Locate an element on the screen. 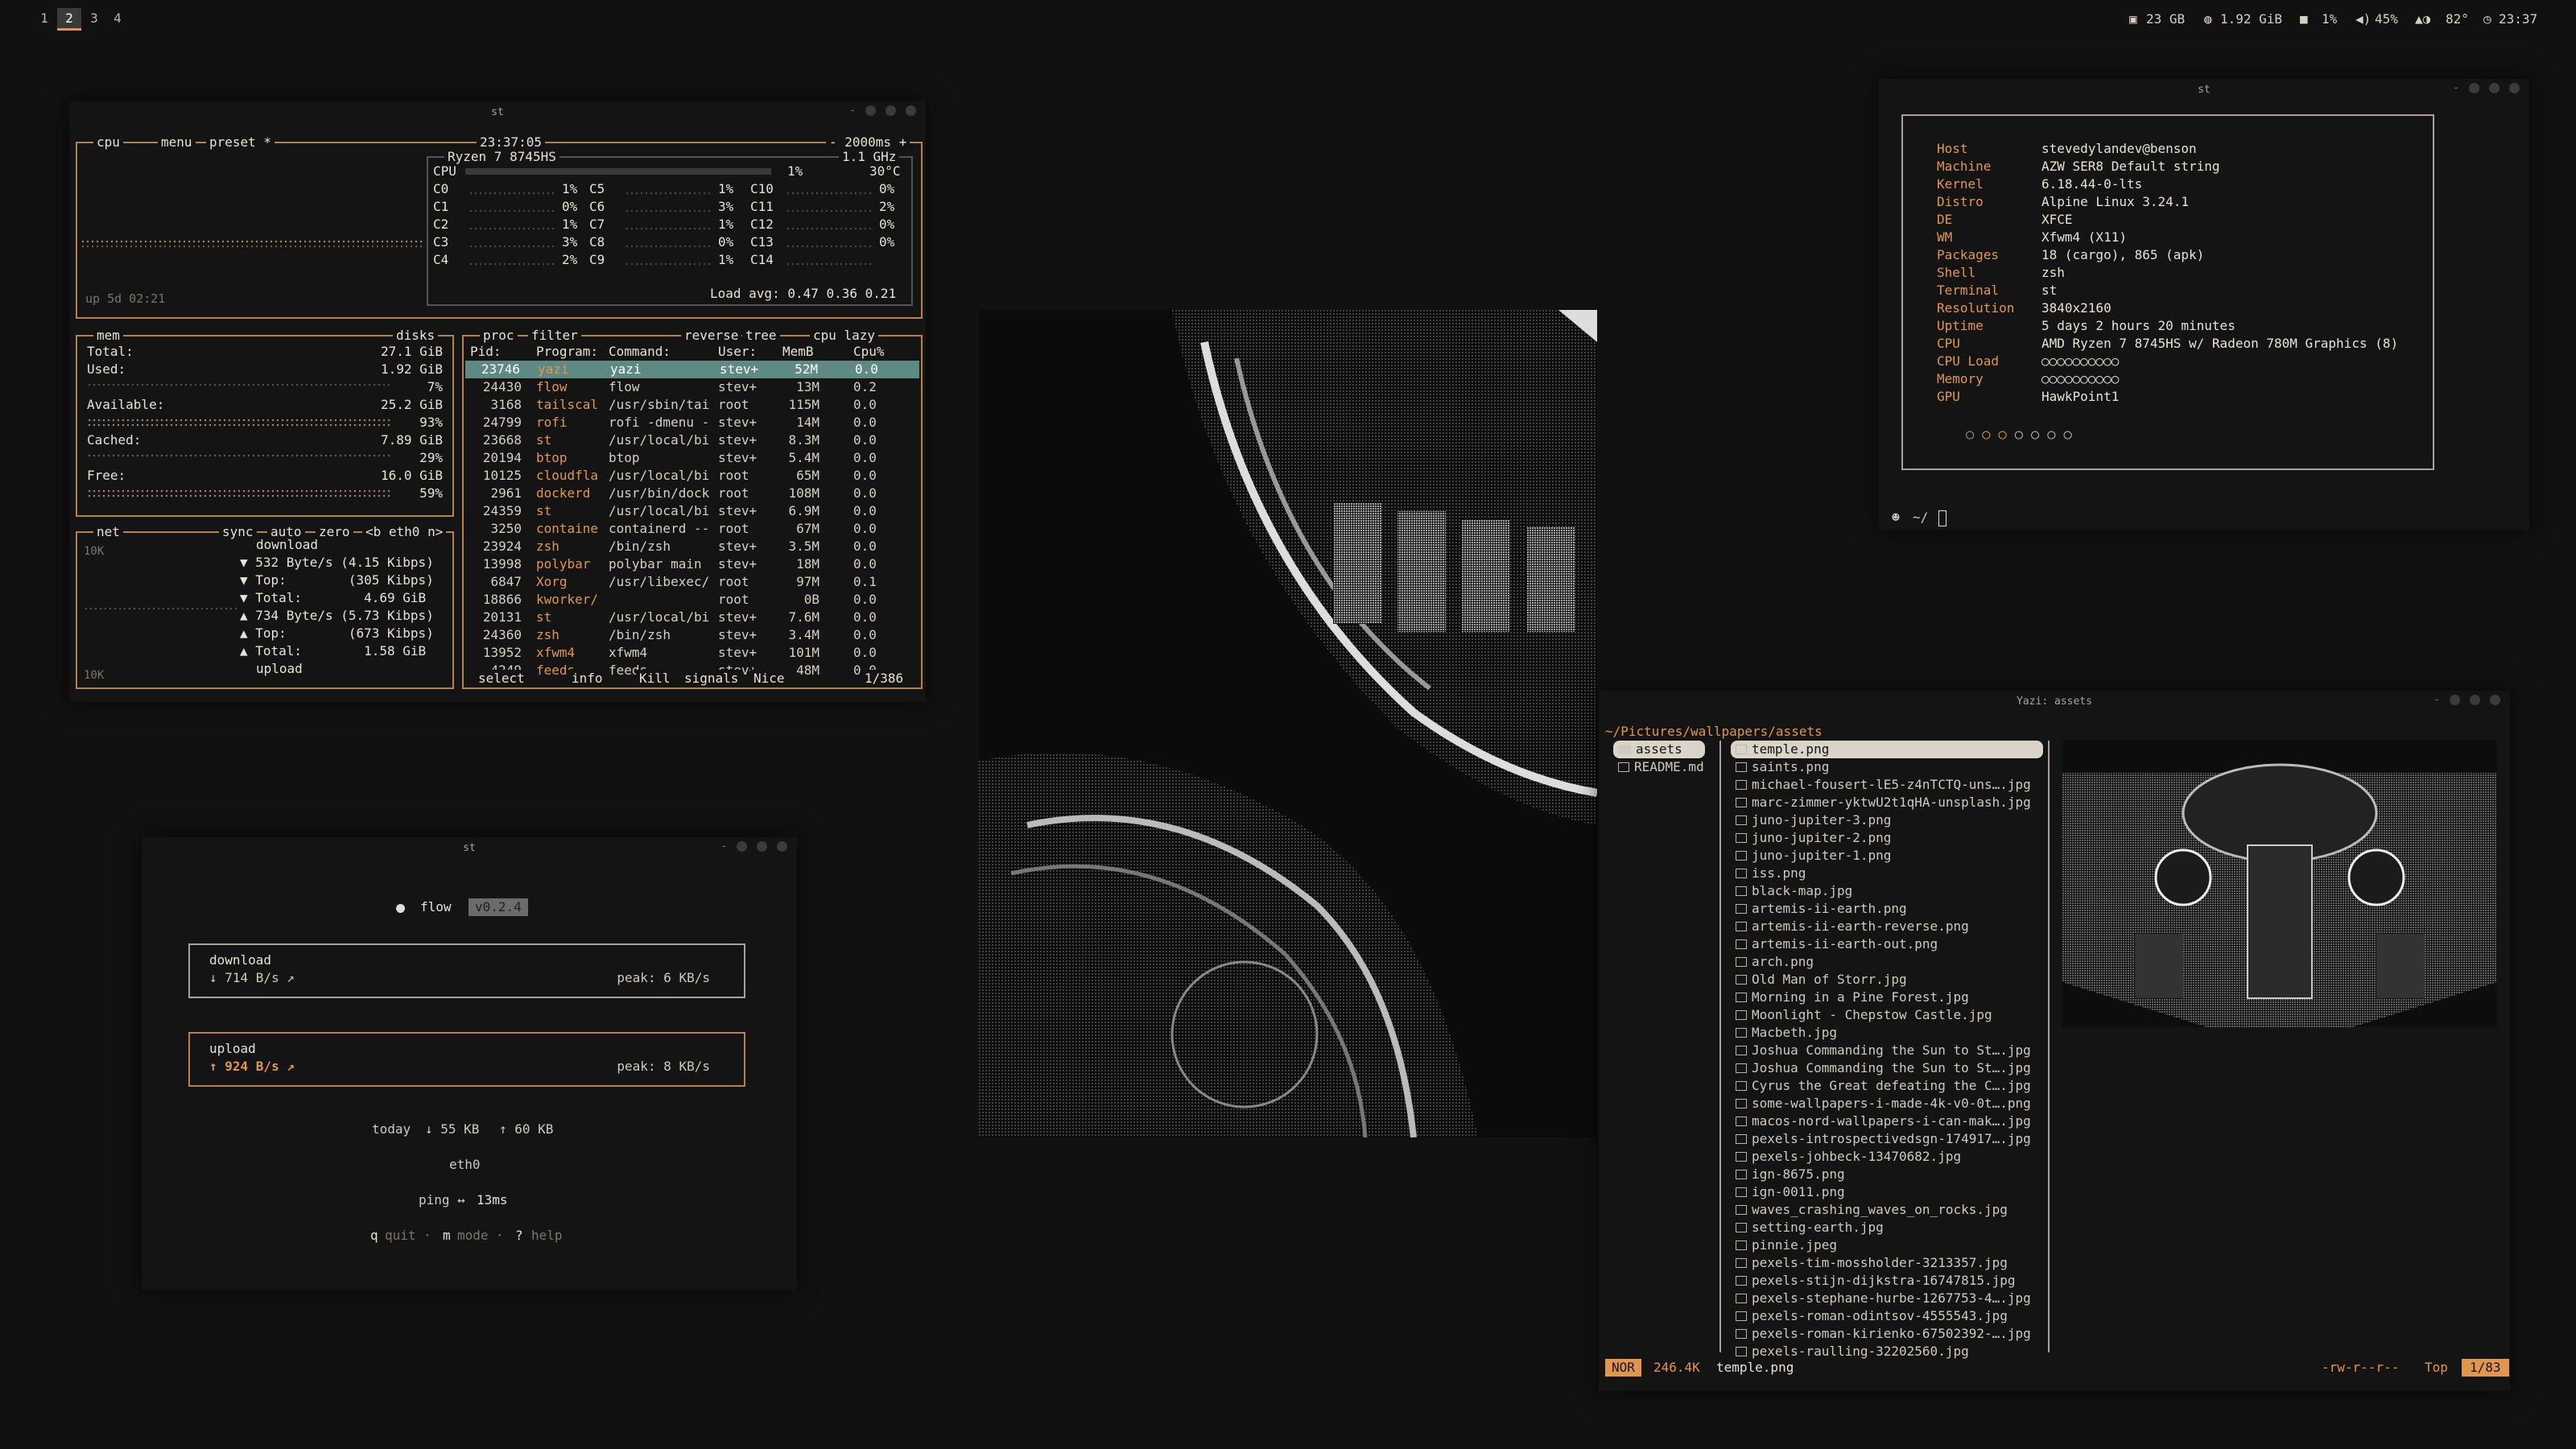  mem-tab: mem is located at coordinates (108, 336).